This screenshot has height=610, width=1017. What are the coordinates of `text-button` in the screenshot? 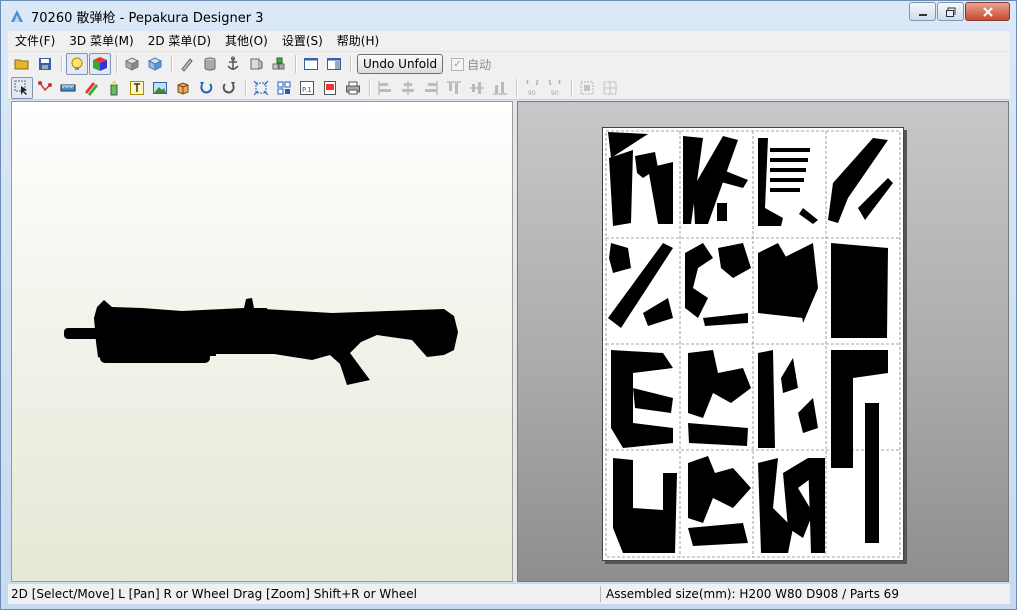 It's located at (137, 88).